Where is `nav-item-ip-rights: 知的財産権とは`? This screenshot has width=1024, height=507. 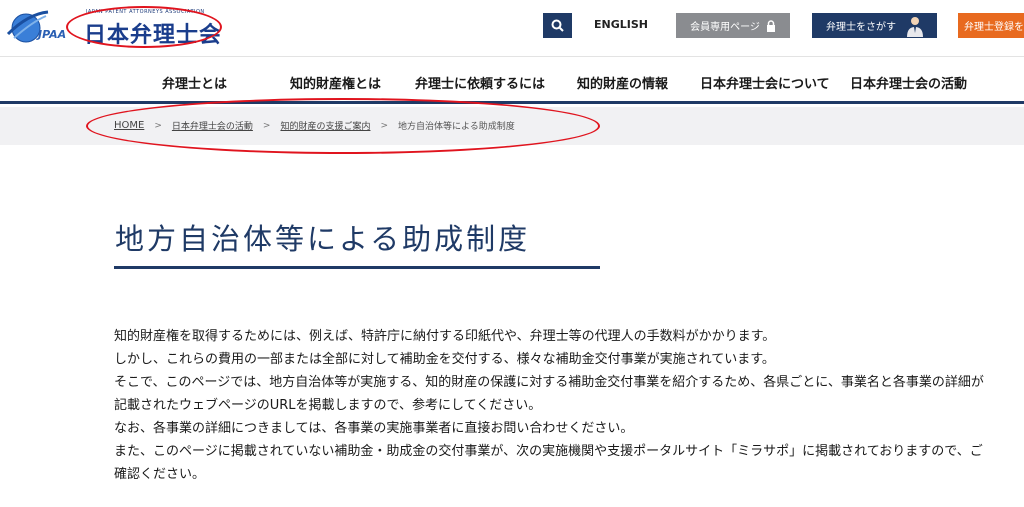
nav-item-ip-rights: 知的財産権とは is located at coordinates (335, 82).